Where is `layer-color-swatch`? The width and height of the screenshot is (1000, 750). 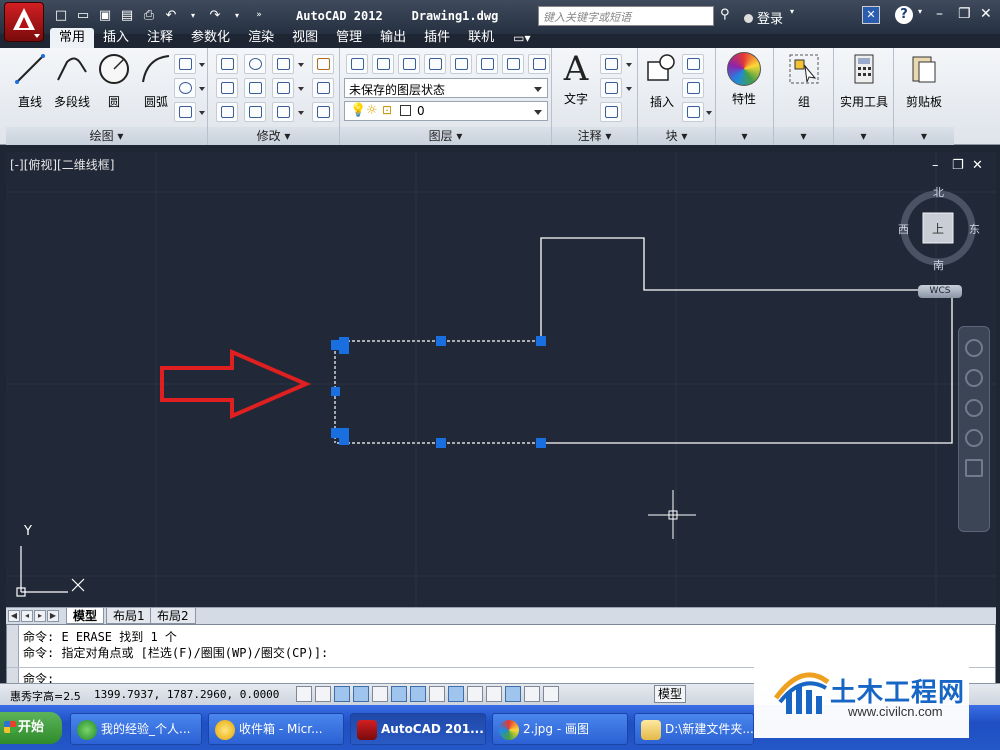
layer-color-swatch is located at coordinates (405, 110).